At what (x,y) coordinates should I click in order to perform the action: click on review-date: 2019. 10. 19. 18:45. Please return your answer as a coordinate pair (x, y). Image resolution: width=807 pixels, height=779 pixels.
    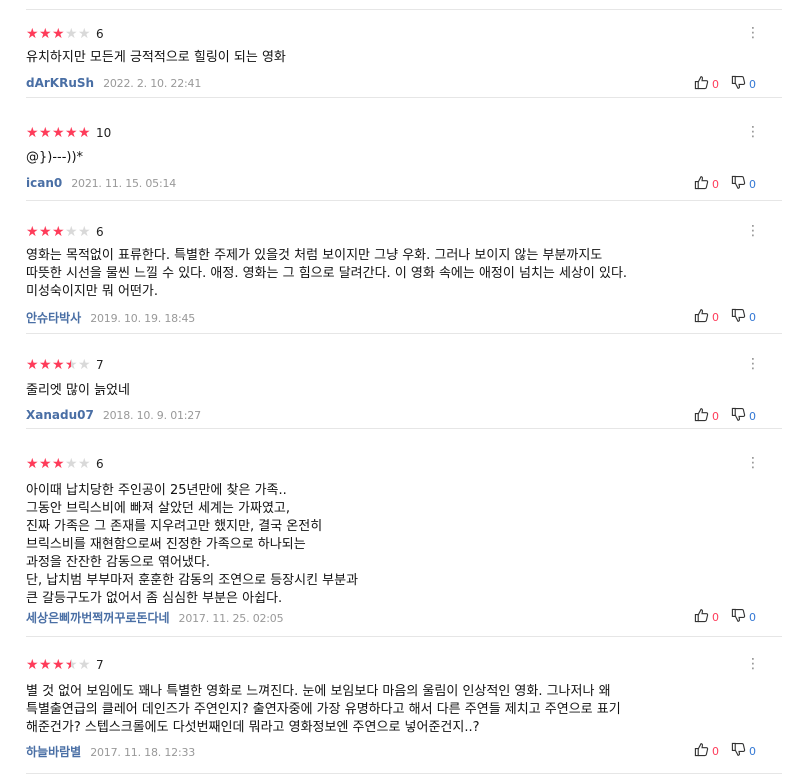
    Looking at the image, I should click on (143, 318).